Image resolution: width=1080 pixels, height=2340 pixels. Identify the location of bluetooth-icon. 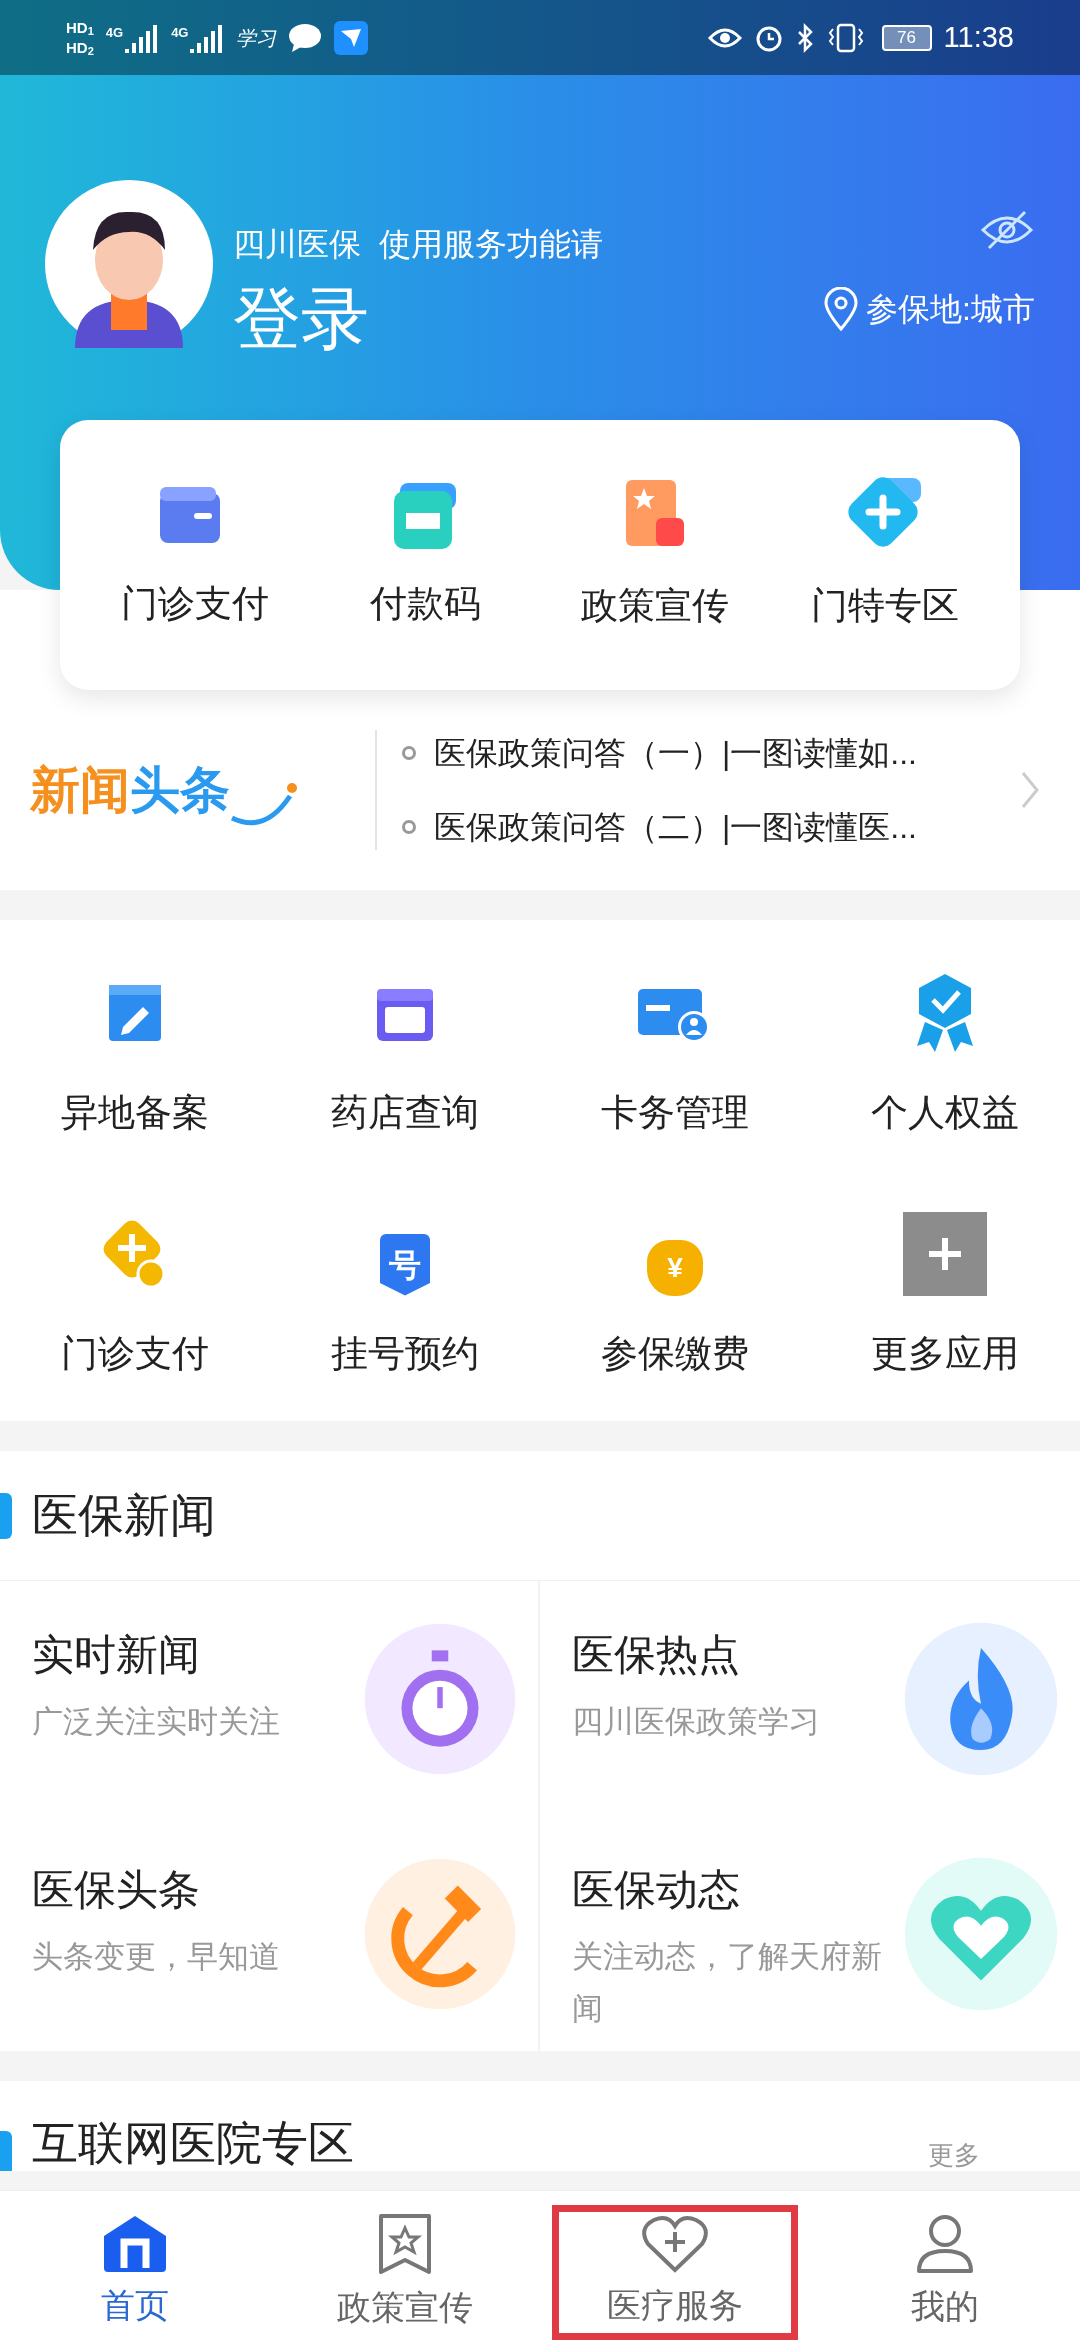
(804, 37).